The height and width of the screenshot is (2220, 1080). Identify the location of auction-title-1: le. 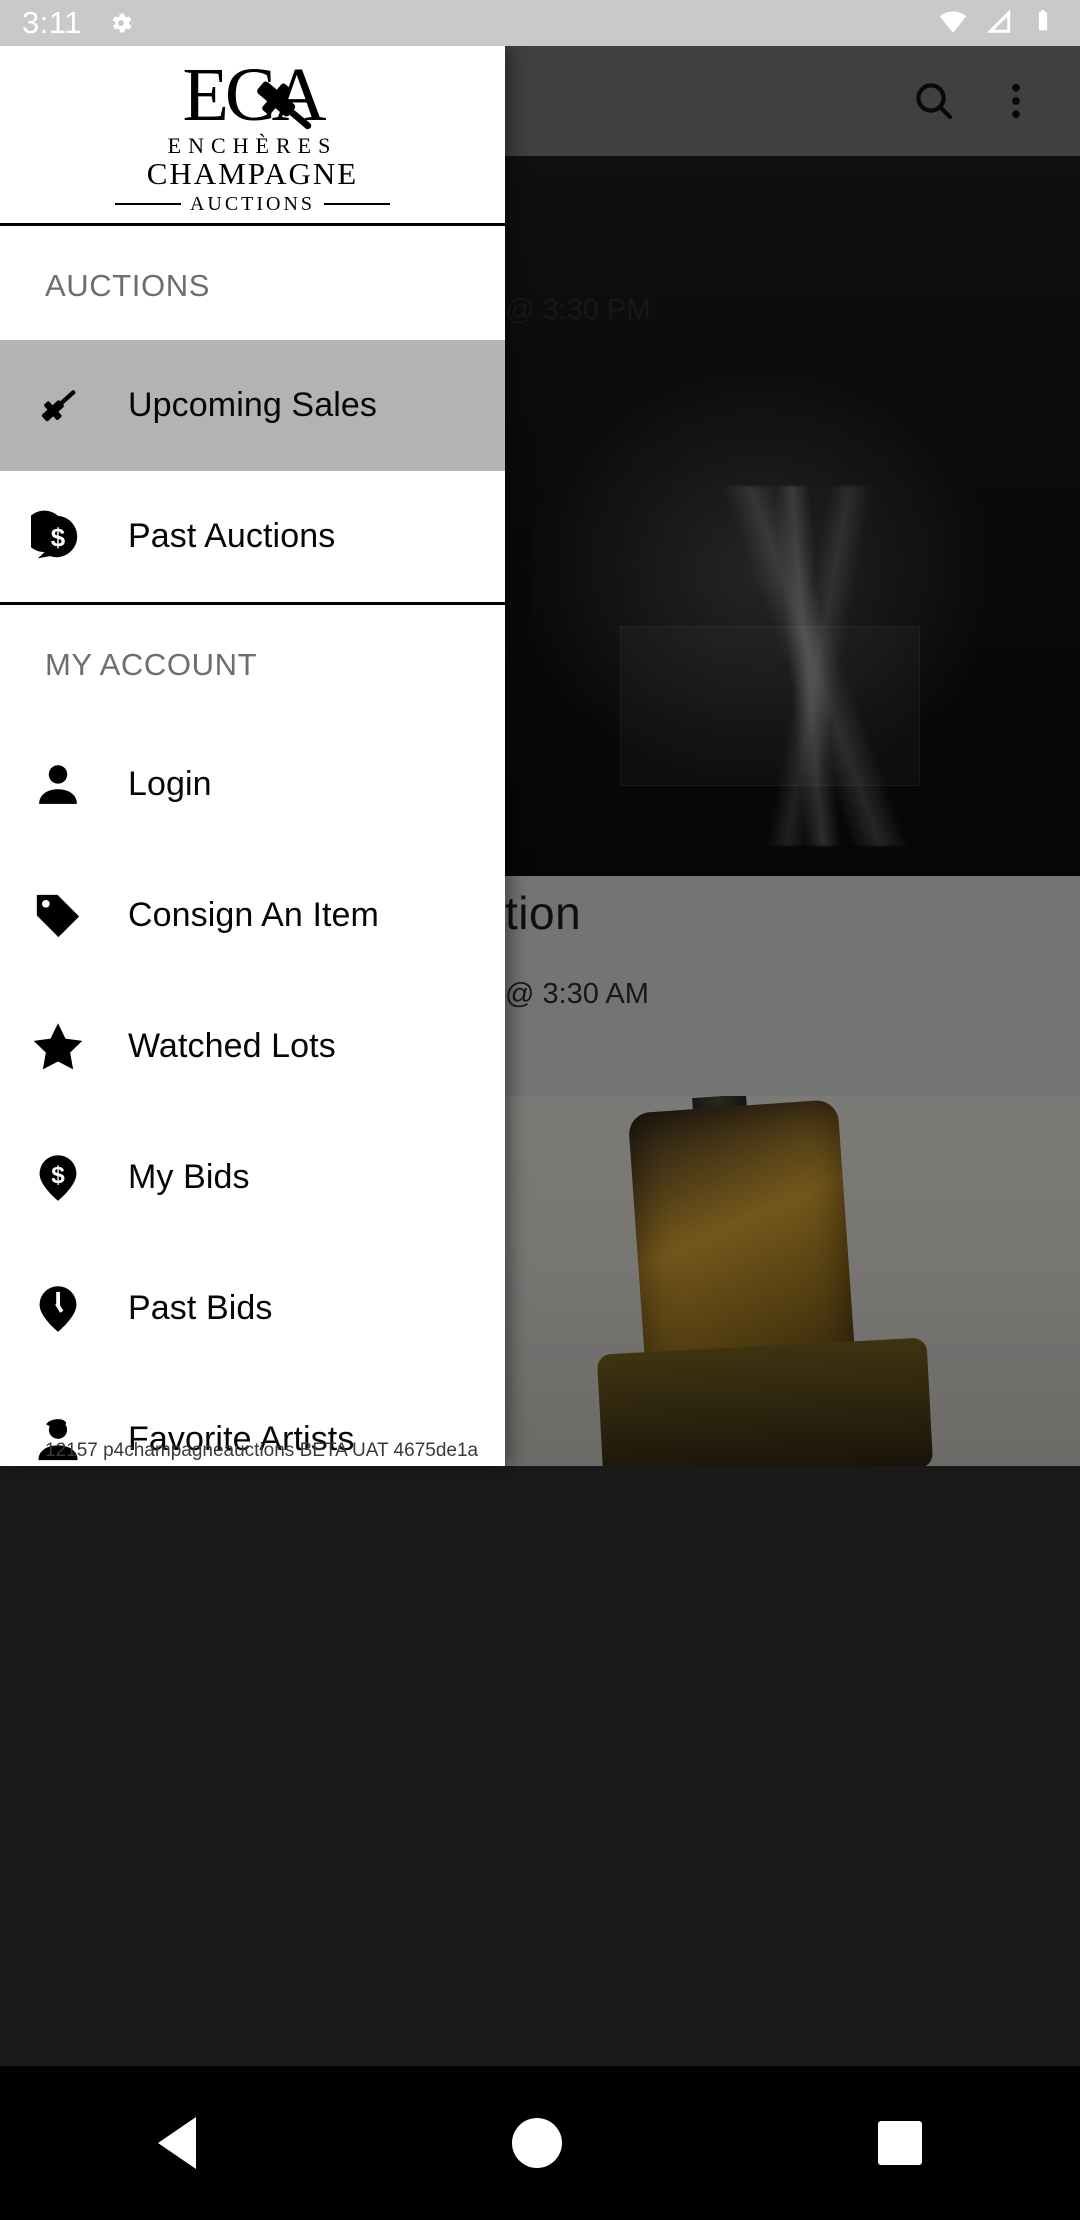
(524, 228).